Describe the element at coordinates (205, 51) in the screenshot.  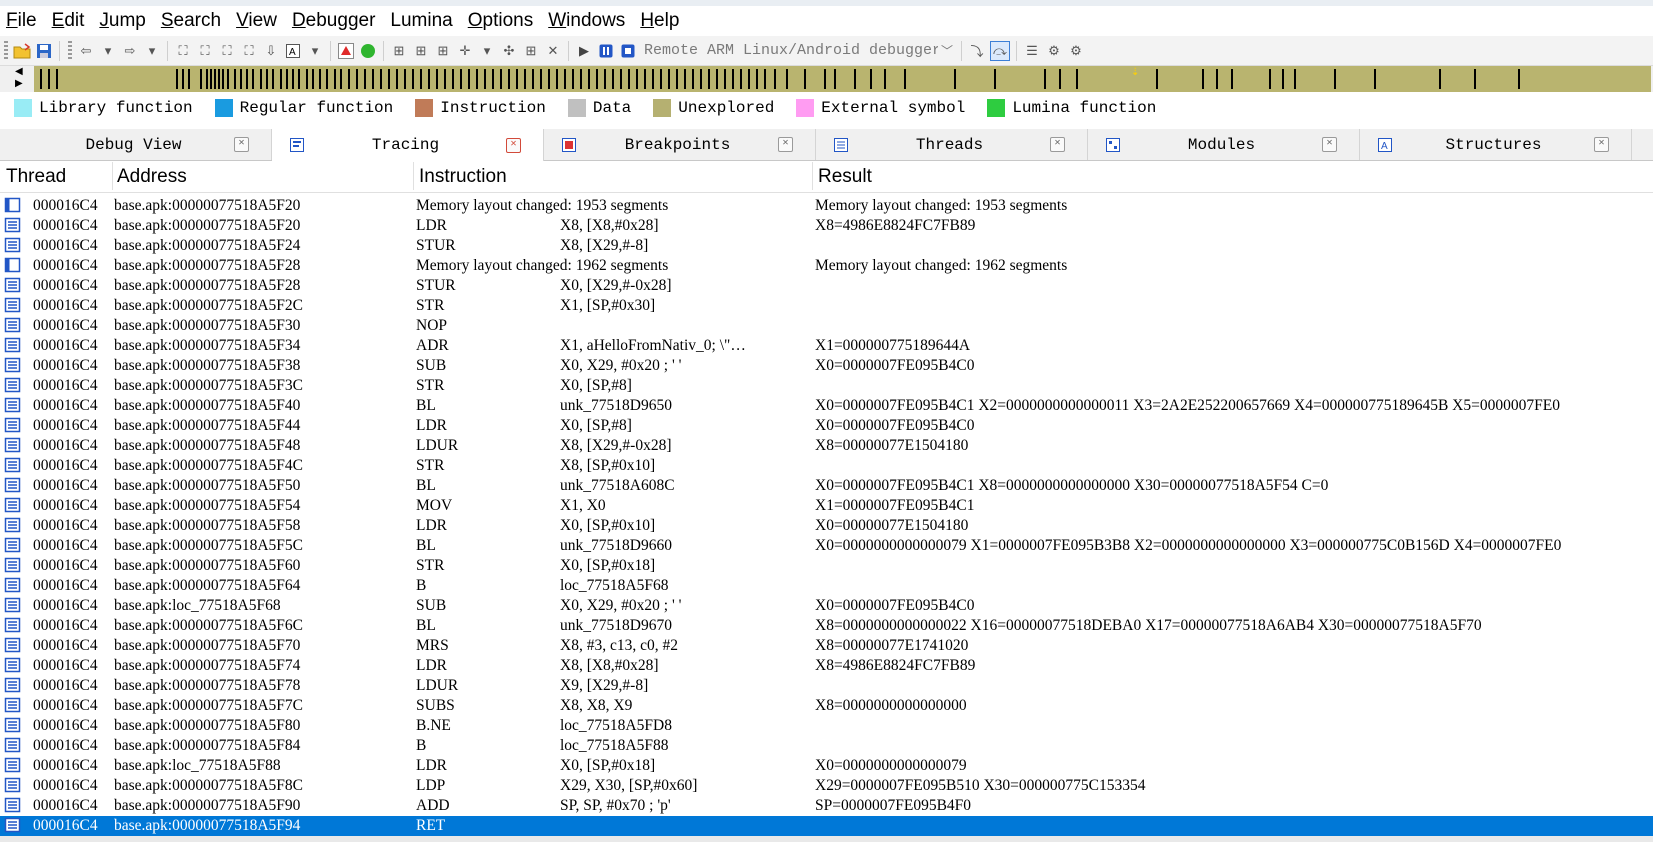
I see `search-text-icon: ⛶` at that location.